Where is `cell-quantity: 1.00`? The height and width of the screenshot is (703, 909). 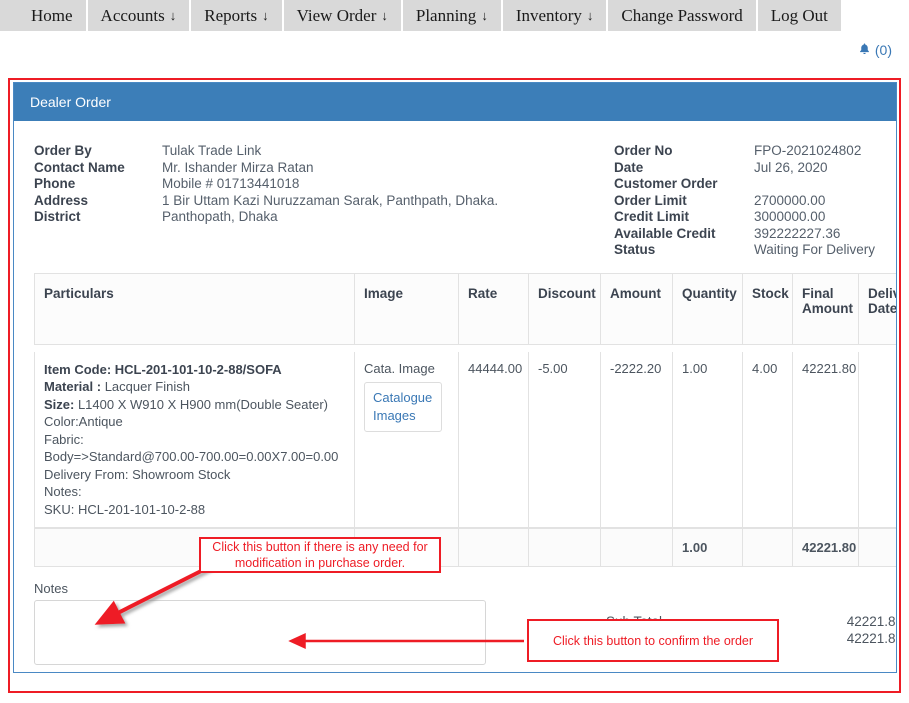
cell-quantity: 1.00 is located at coordinates (707, 439).